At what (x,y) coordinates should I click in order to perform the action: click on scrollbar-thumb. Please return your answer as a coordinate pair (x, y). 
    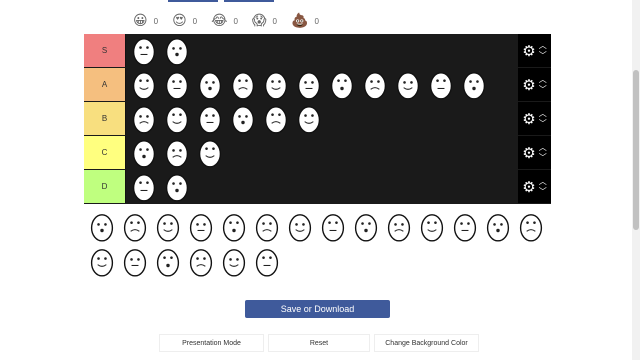
    Looking at the image, I should click on (636, 150).